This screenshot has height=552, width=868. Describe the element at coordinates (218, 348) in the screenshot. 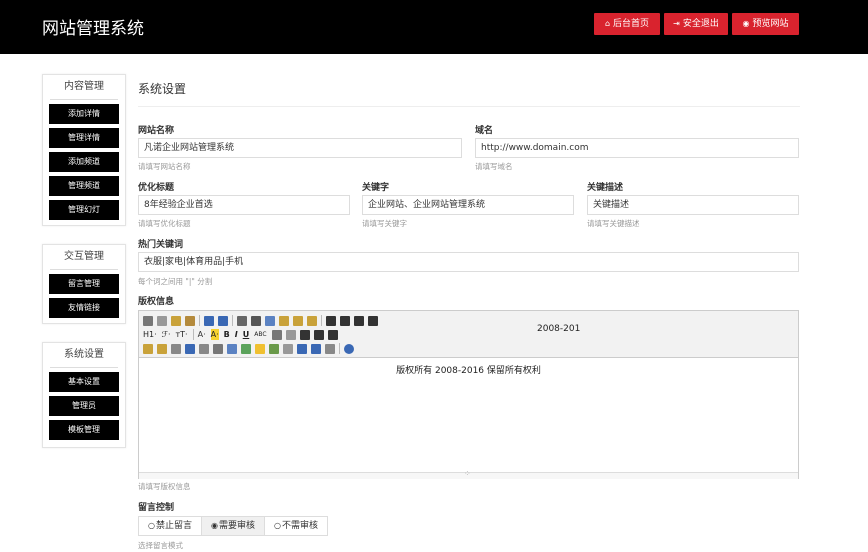

I see `file-icon` at that location.